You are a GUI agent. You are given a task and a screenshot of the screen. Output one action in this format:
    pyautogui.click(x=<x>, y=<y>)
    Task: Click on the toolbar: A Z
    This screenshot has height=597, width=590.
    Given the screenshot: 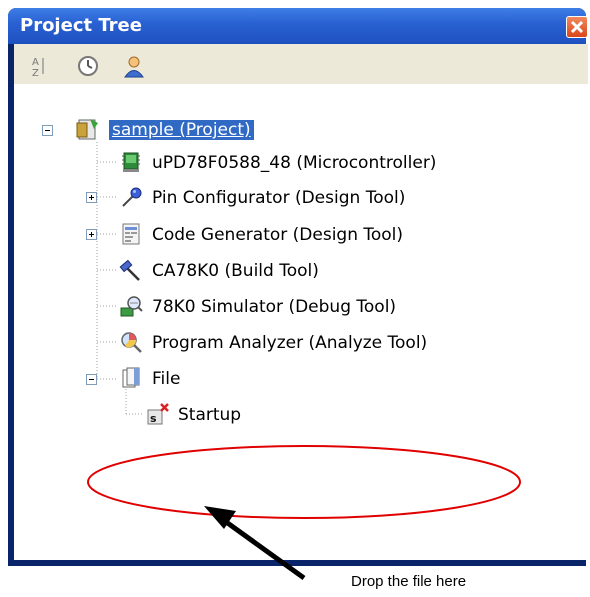 What is the action you would take?
    pyautogui.click(x=301, y=64)
    